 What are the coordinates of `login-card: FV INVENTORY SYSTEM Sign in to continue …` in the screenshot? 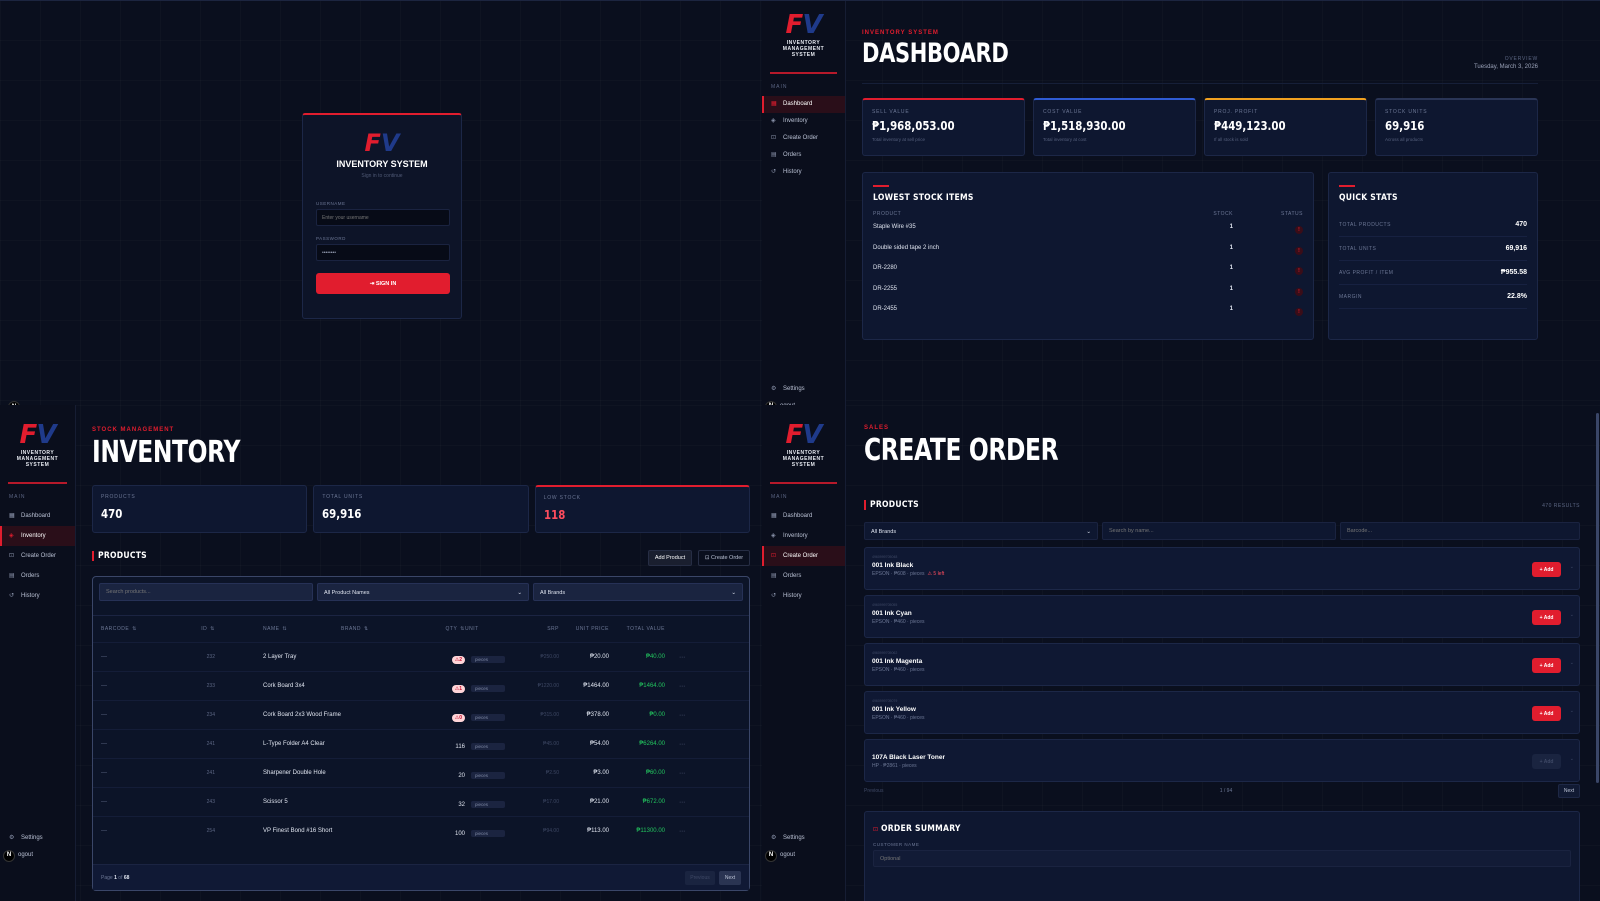 It's located at (382, 216).